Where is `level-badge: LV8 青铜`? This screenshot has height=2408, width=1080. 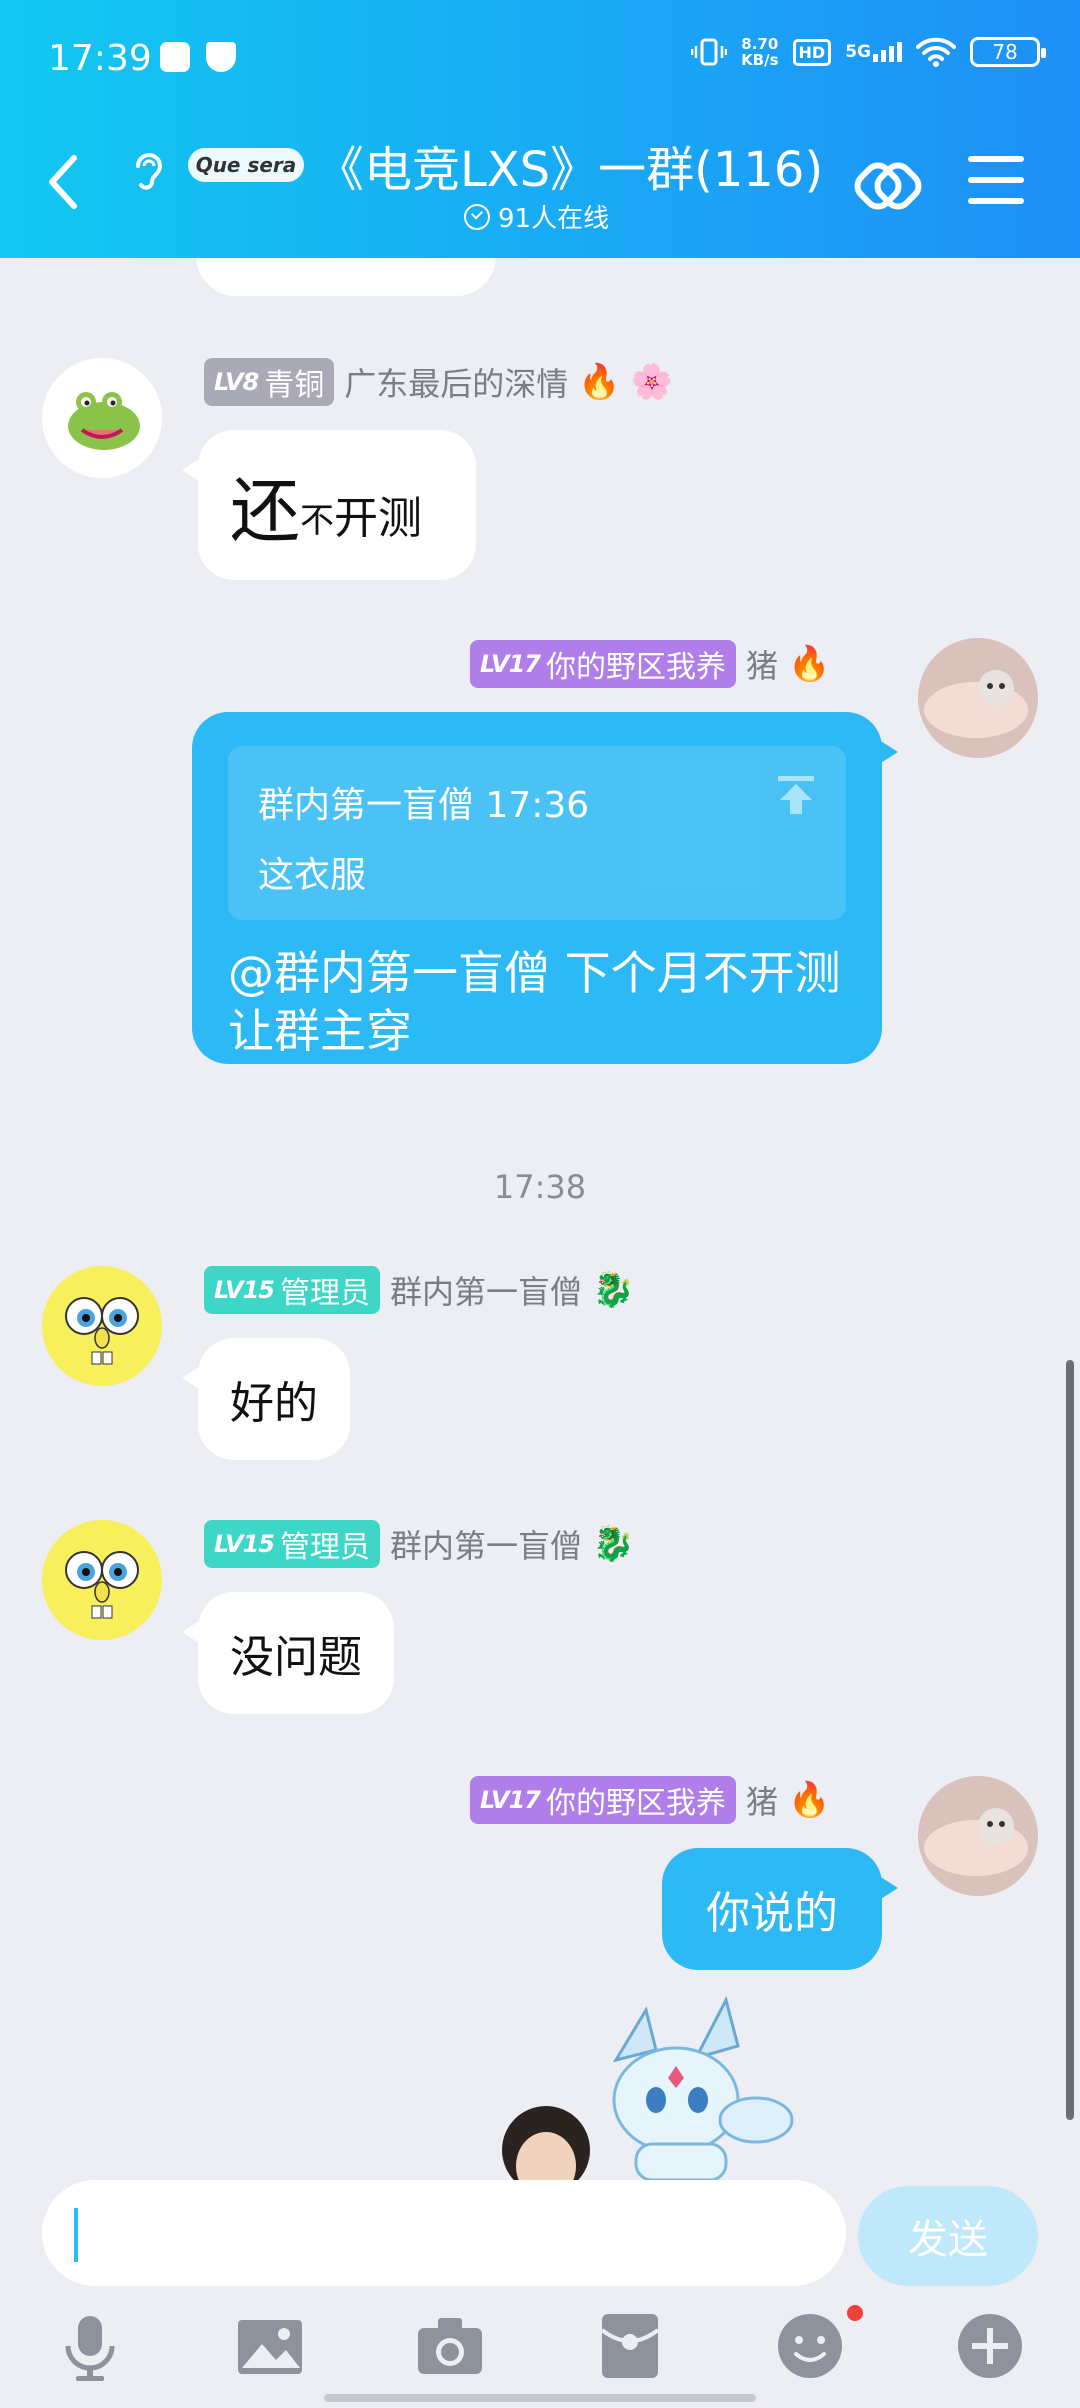 level-badge: LV8 青铜 is located at coordinates (269, 382).